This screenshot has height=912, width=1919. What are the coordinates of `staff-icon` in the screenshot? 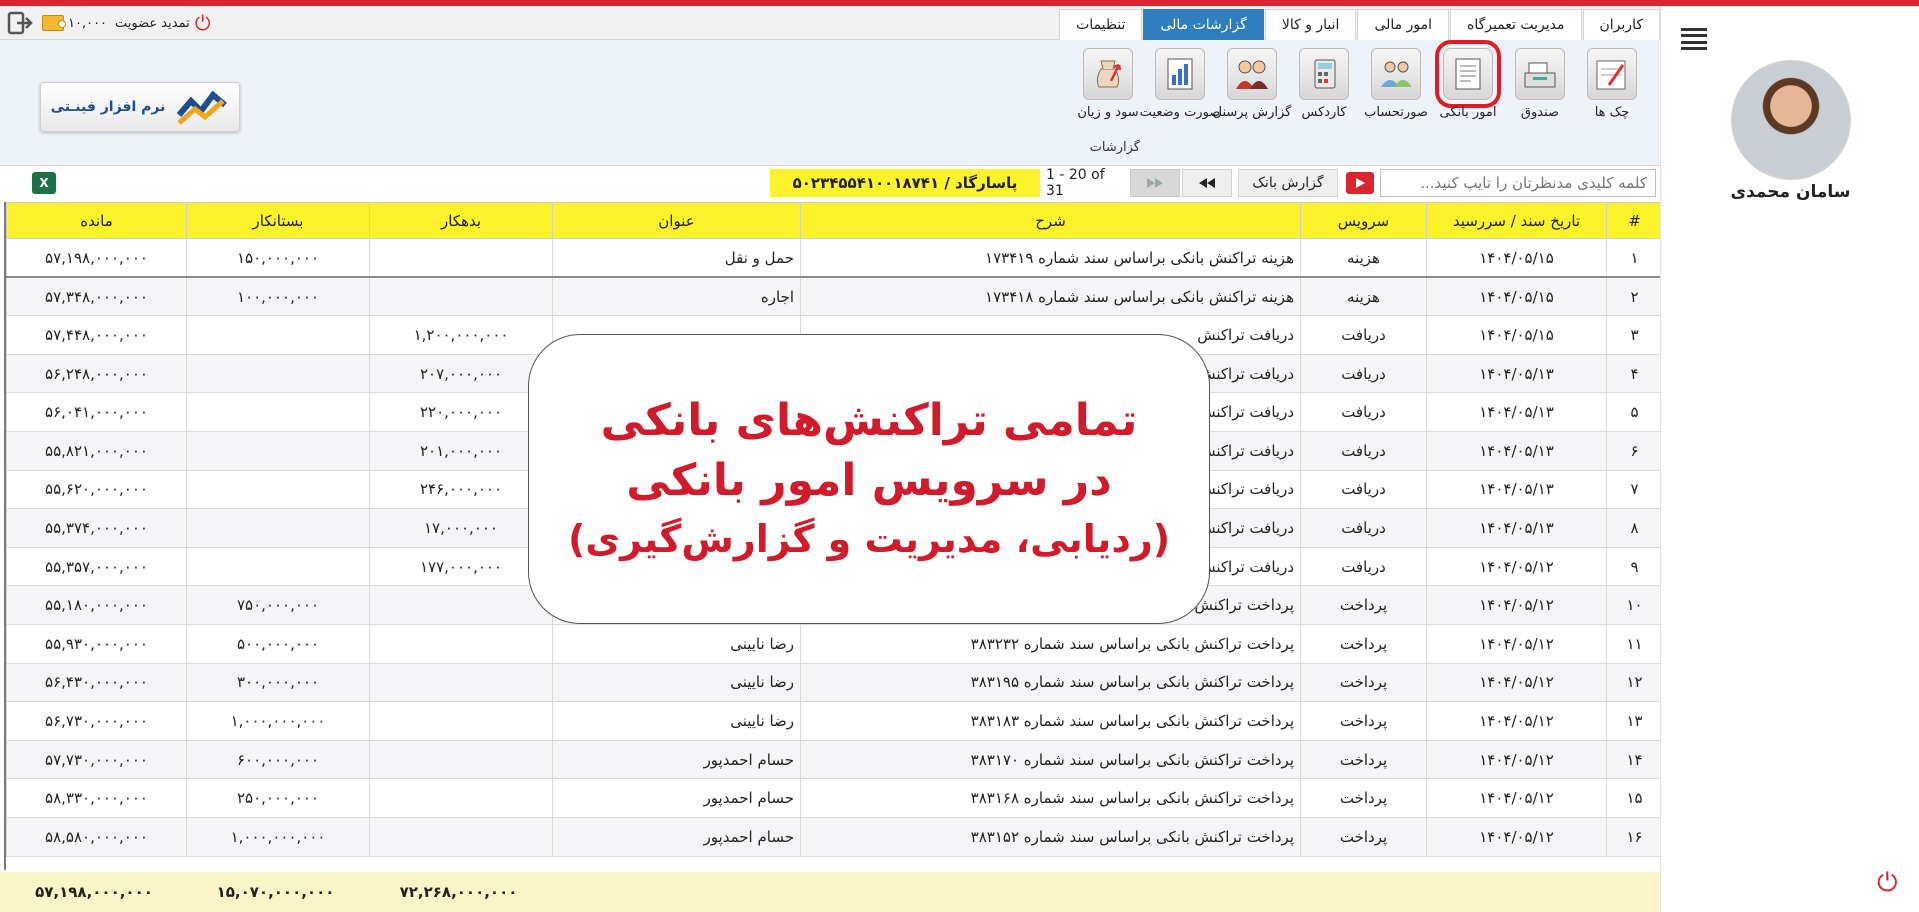 It's located at (1252, 74).